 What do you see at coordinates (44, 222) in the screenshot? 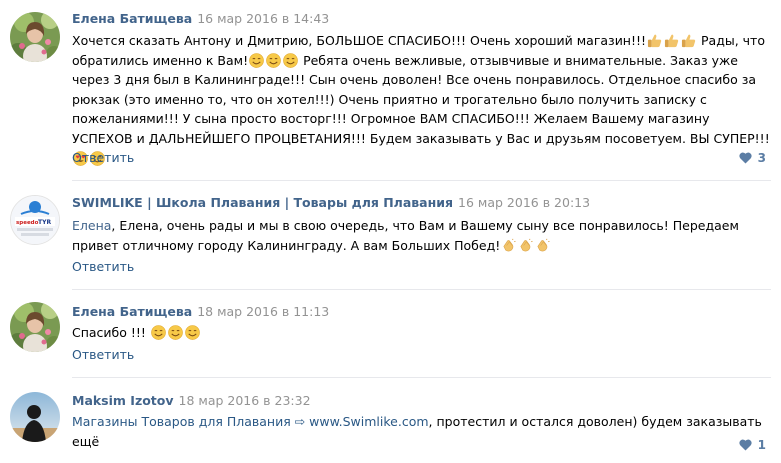
I see `svg-text: TYR` at bounding box center [44, 222].